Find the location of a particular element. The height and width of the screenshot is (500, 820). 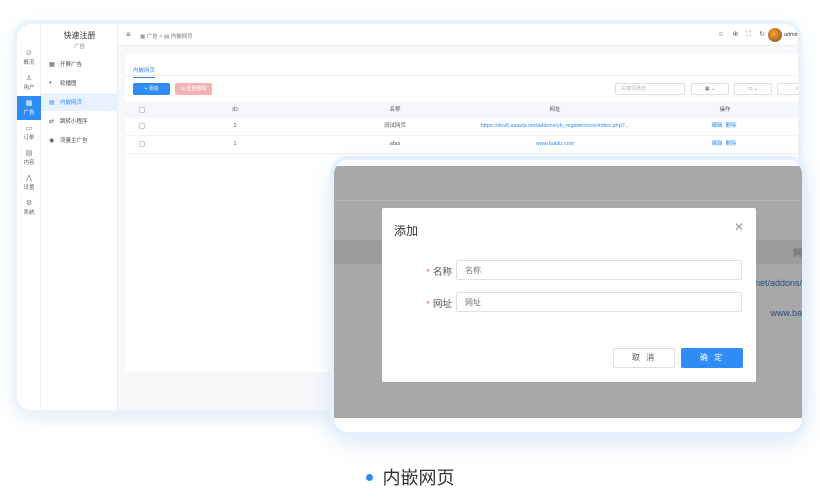

user-icon: ♙ is located at coordinates (29, 78).